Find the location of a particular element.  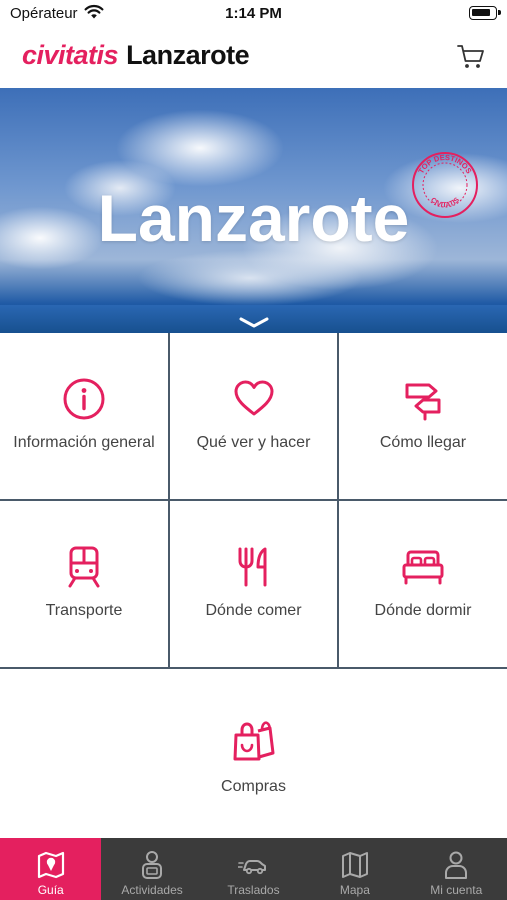

civitatis-logo: civitatis is located at coordinates (70, 55).